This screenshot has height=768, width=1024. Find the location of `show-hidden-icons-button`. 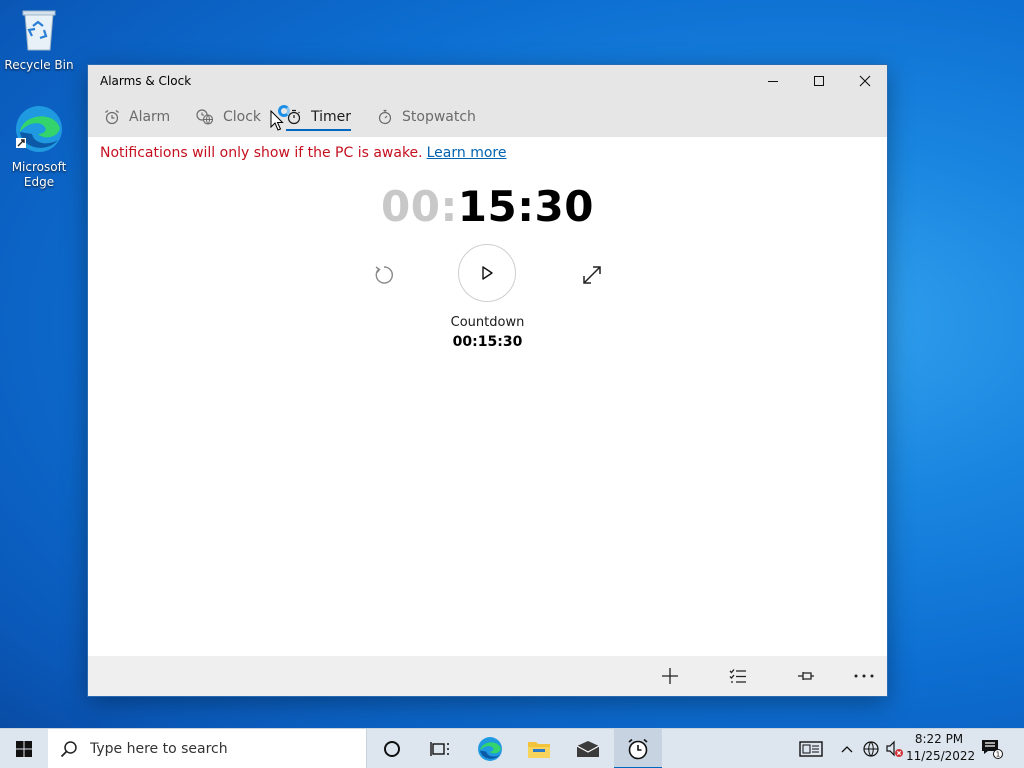

show-hidden-icons-button is located at coordinates (847, 748).